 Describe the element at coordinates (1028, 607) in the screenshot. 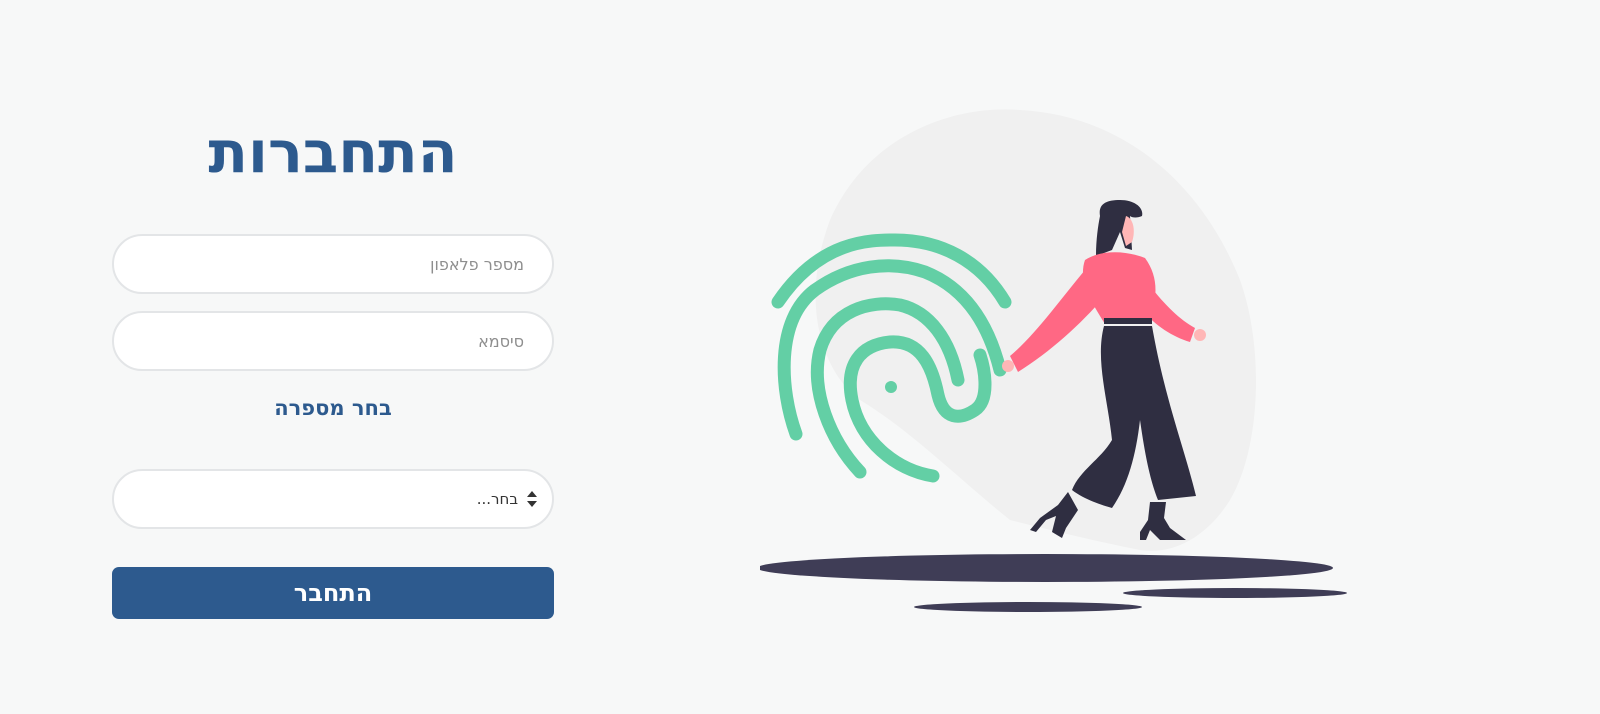

I see `ground-shadow-small` at that location.